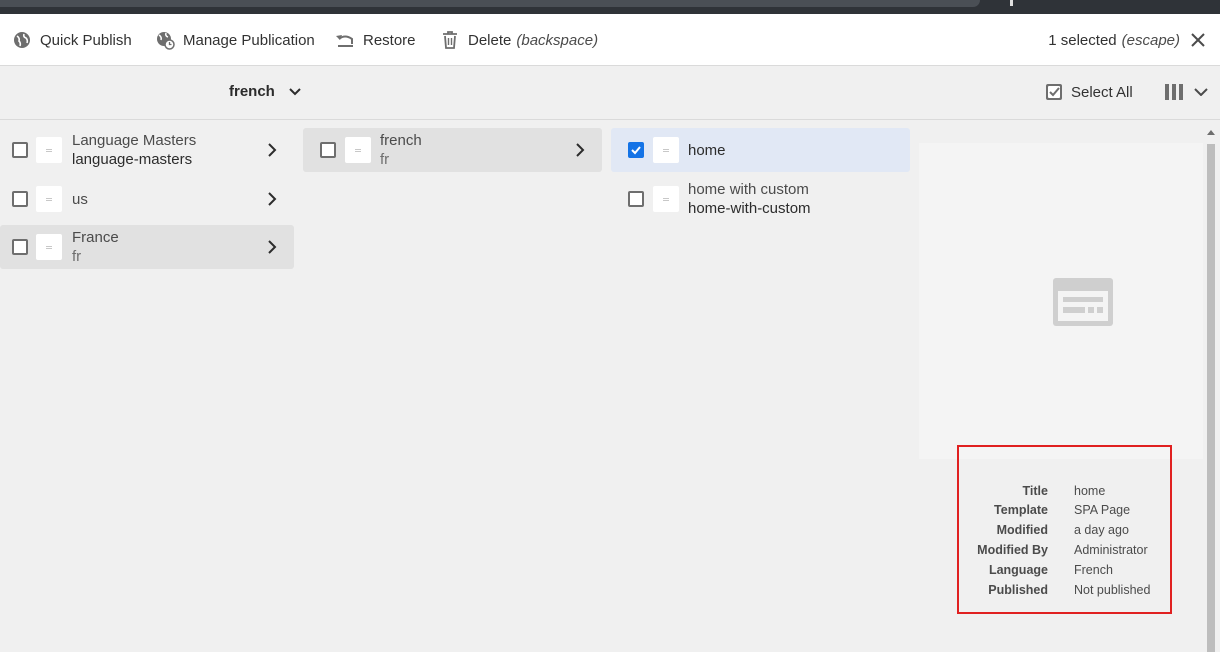 Image resolution: width=1220 pixels, height=652 pixels. What do you see at coordinates (450, 40) in the screenshot?
I see `trash-icon` at bounding box center [450, 40].